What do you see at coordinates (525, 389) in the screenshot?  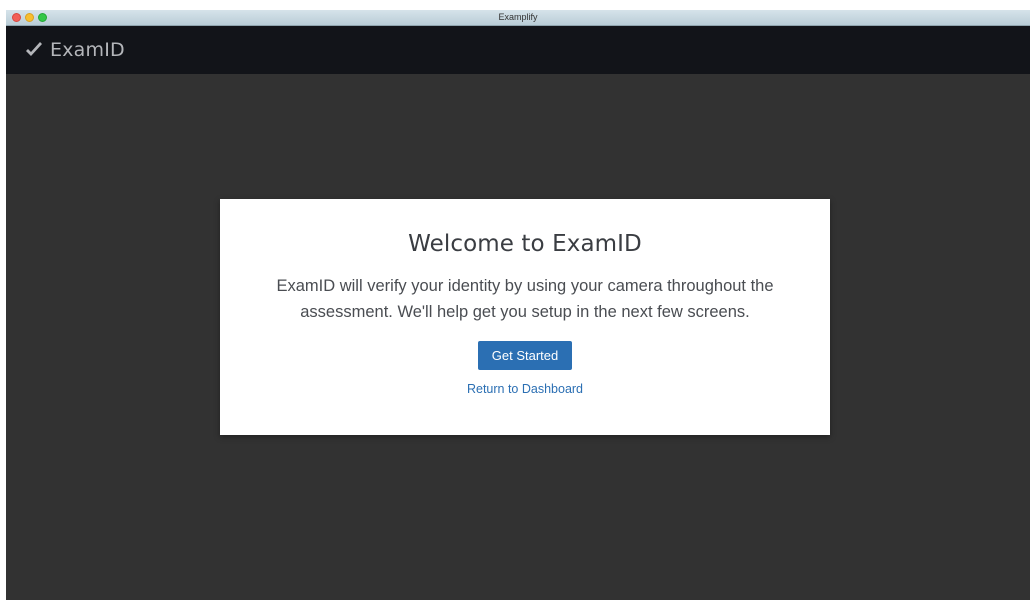 I see `return-to-dashboard-link: Return to Dashboard` at bounding box center [525, 389].